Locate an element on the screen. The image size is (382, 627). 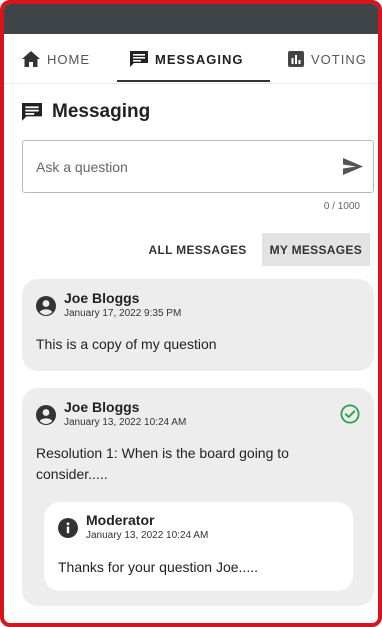
moderator-name: Moderator is located at coordinates (120, 520).